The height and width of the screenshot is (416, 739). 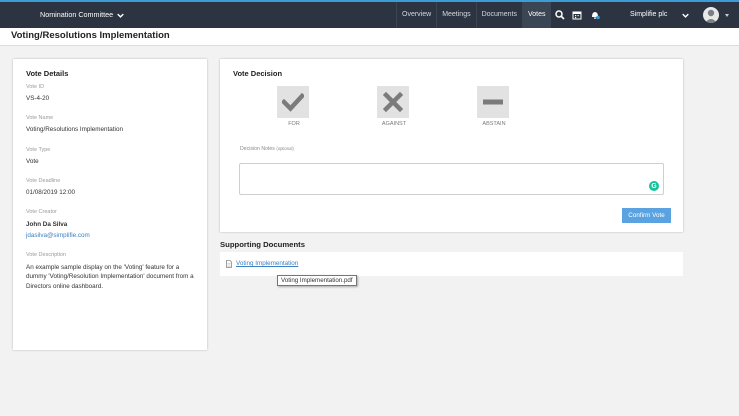 What do you see at coordinates (494, 124) in the screenshot?
I see `vote-abstain-label: ABSTAIN` at bounding box center [494, 124].